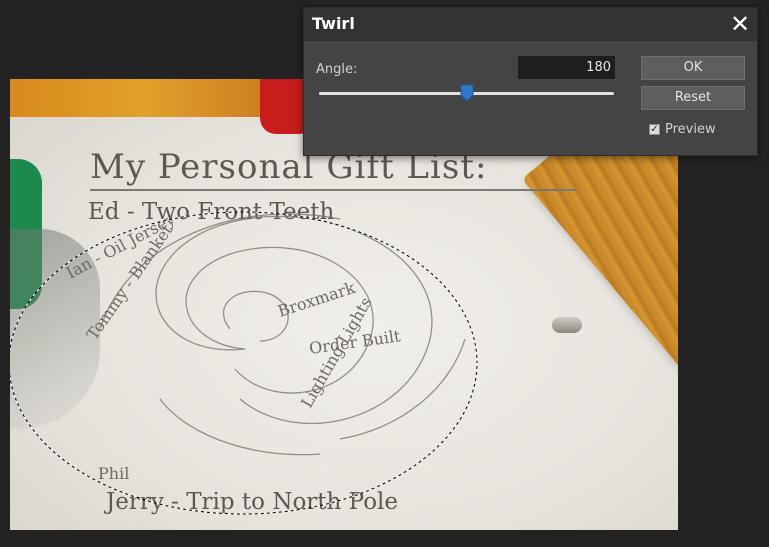 The image size is (769, 547). I want to click on ok-button: OK, so click(693, 68).